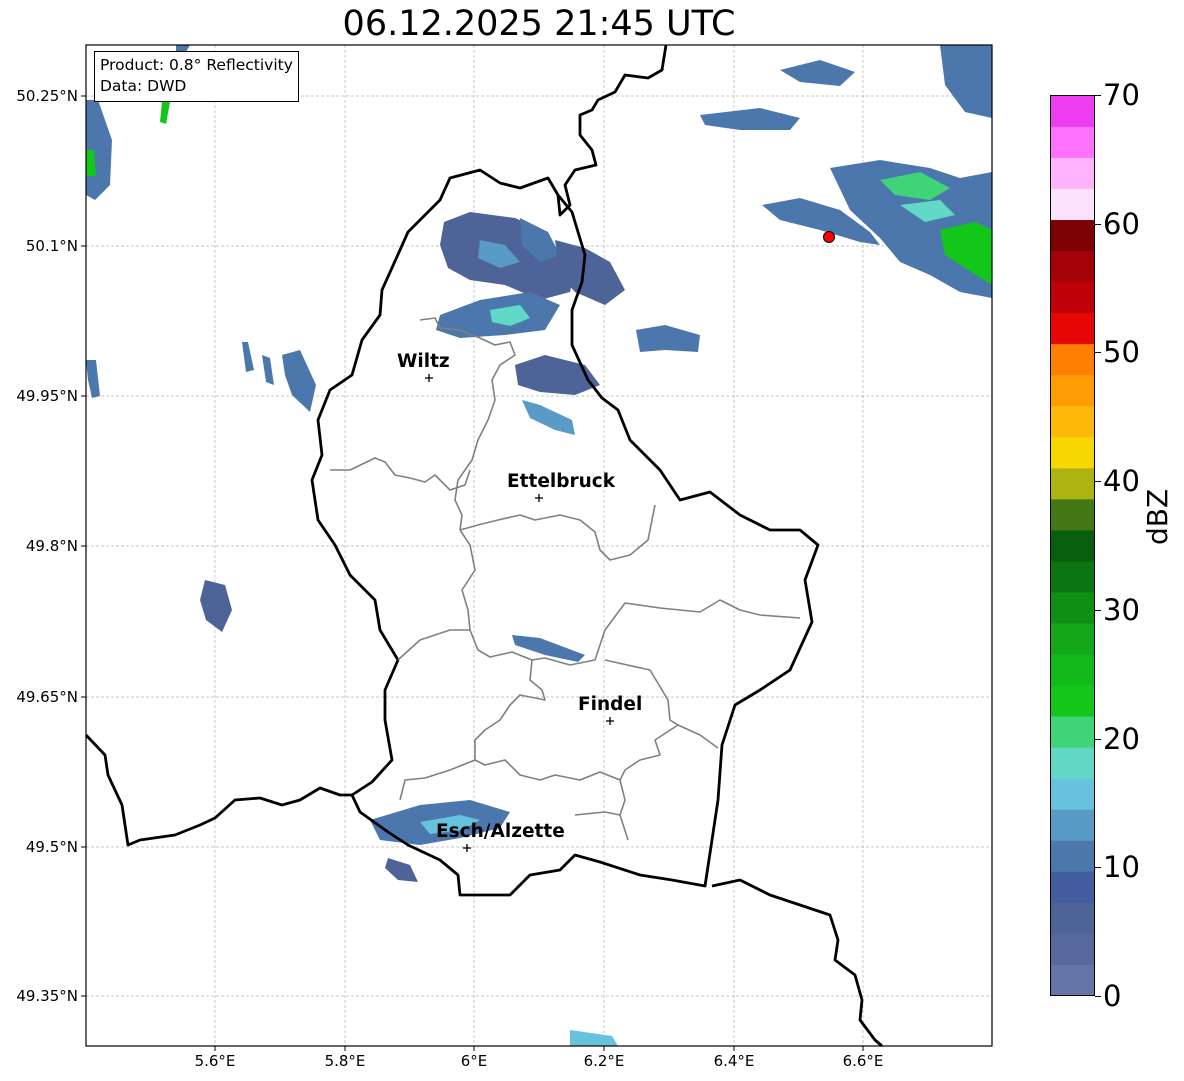  I want to click on colorbar-tick-label: 10, so click(1121, 867).